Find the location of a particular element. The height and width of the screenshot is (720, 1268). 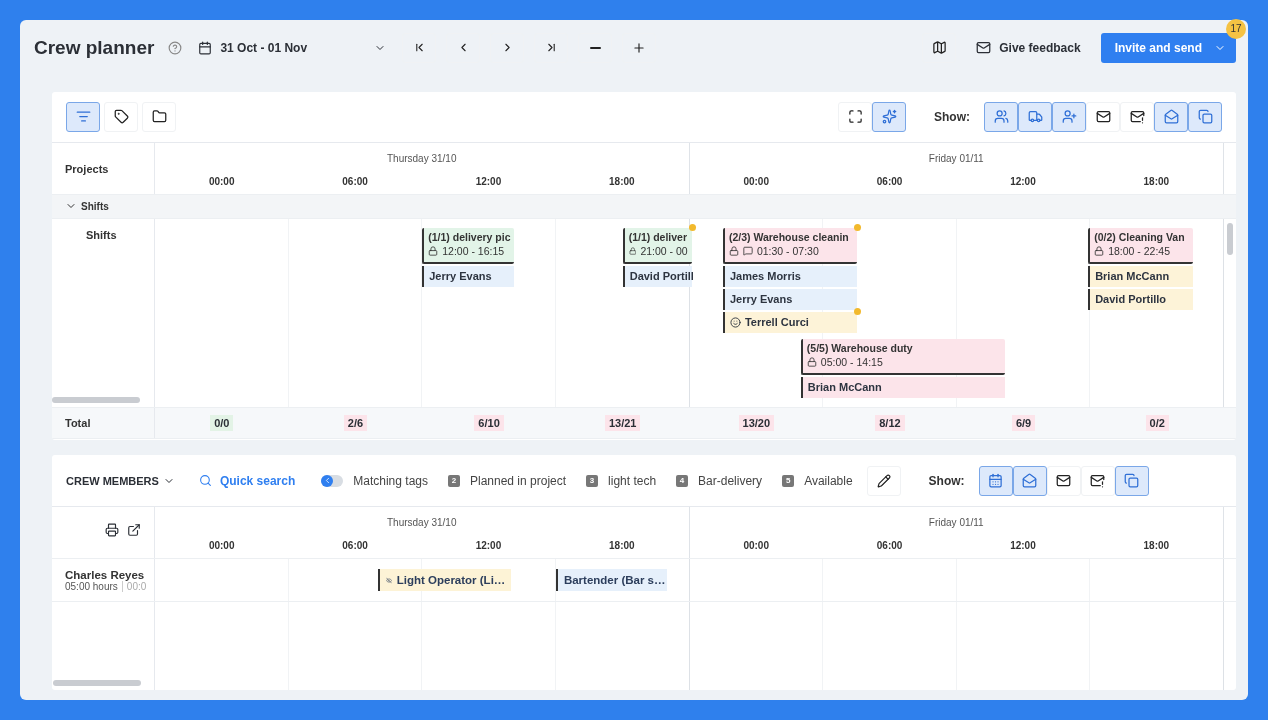

tag-button is located at coordinates (121, 116).